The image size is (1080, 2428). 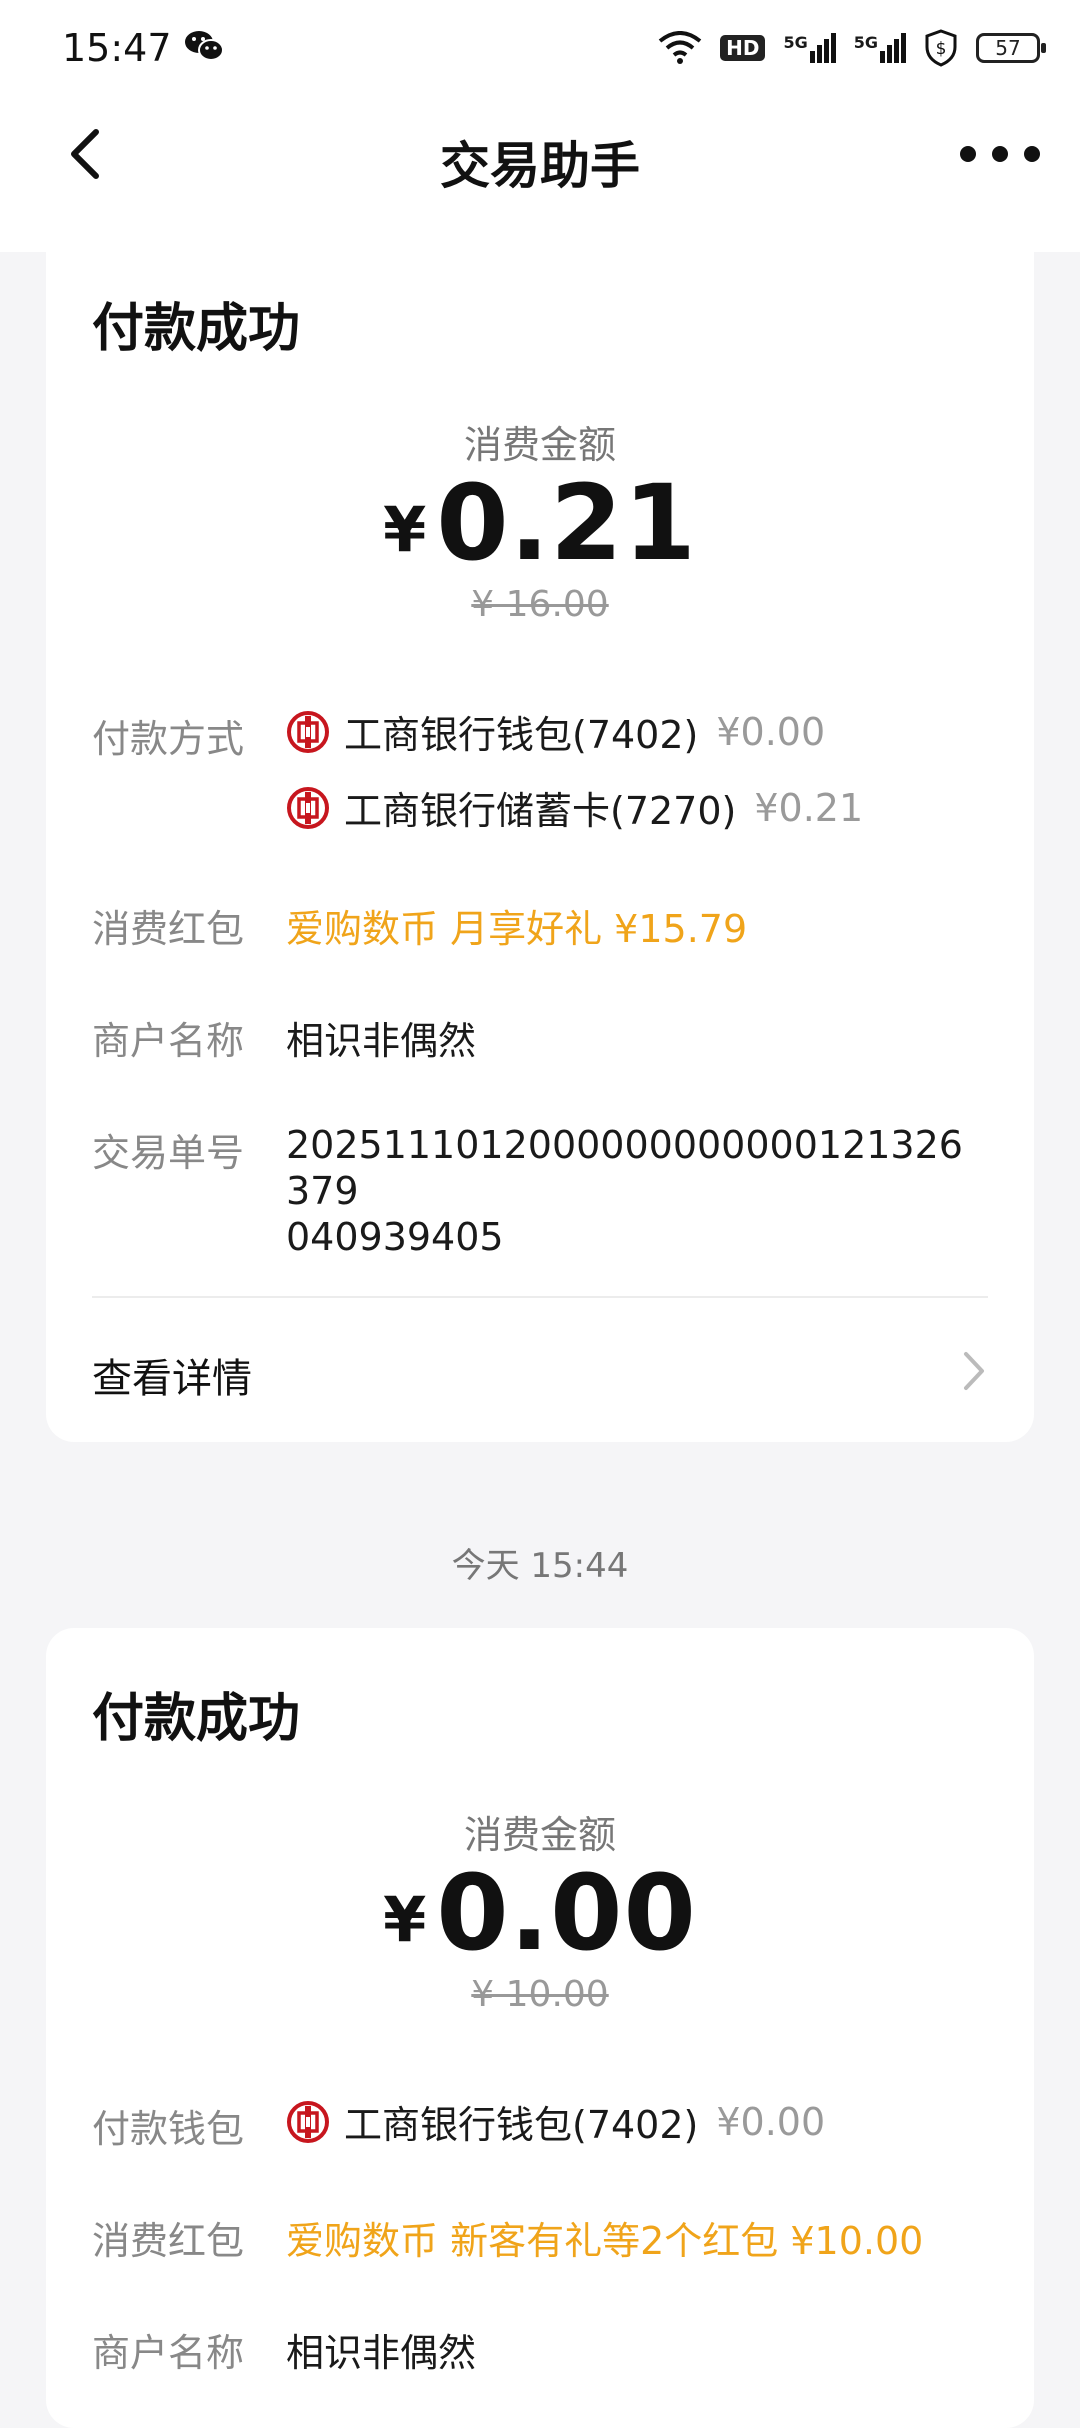 What do you see at coordinates (540, 1913) in the screenshot?
I see `amount: ¥0.00` at bounding box center [540, 1913].